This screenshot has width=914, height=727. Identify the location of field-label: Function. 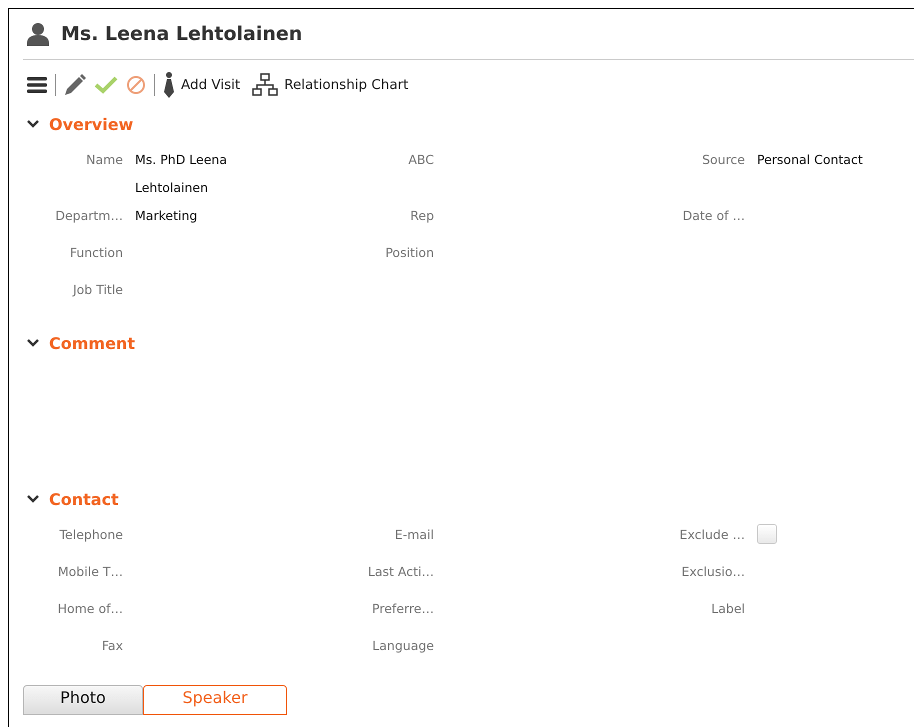
(95, 253).